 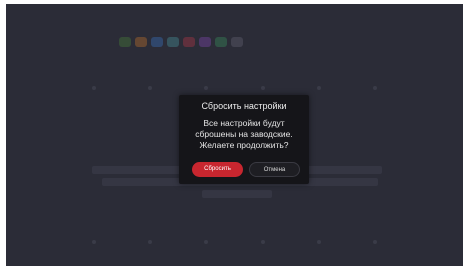 I want to click on dialog-title: Сбросить настройки, so click(x=244, y=106).